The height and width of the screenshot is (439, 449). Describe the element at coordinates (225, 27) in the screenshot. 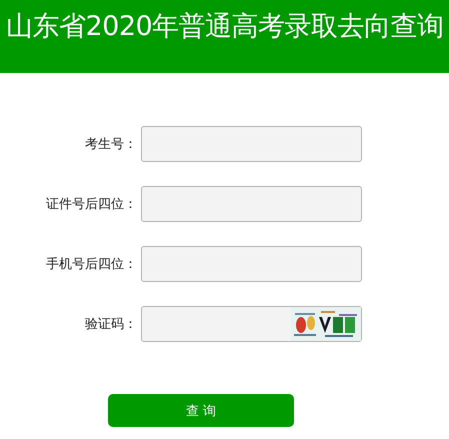

I see `page-title: 山东省2020年普通高考录取去向查询` at that location.